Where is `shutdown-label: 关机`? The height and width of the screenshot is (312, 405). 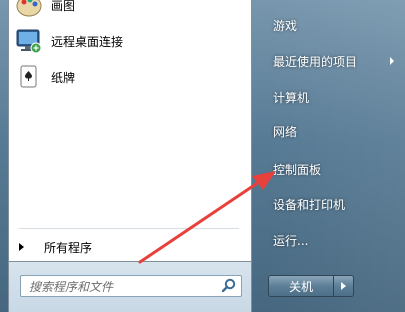 shutdown-label: 关机 is located at coordinates (300, 286).